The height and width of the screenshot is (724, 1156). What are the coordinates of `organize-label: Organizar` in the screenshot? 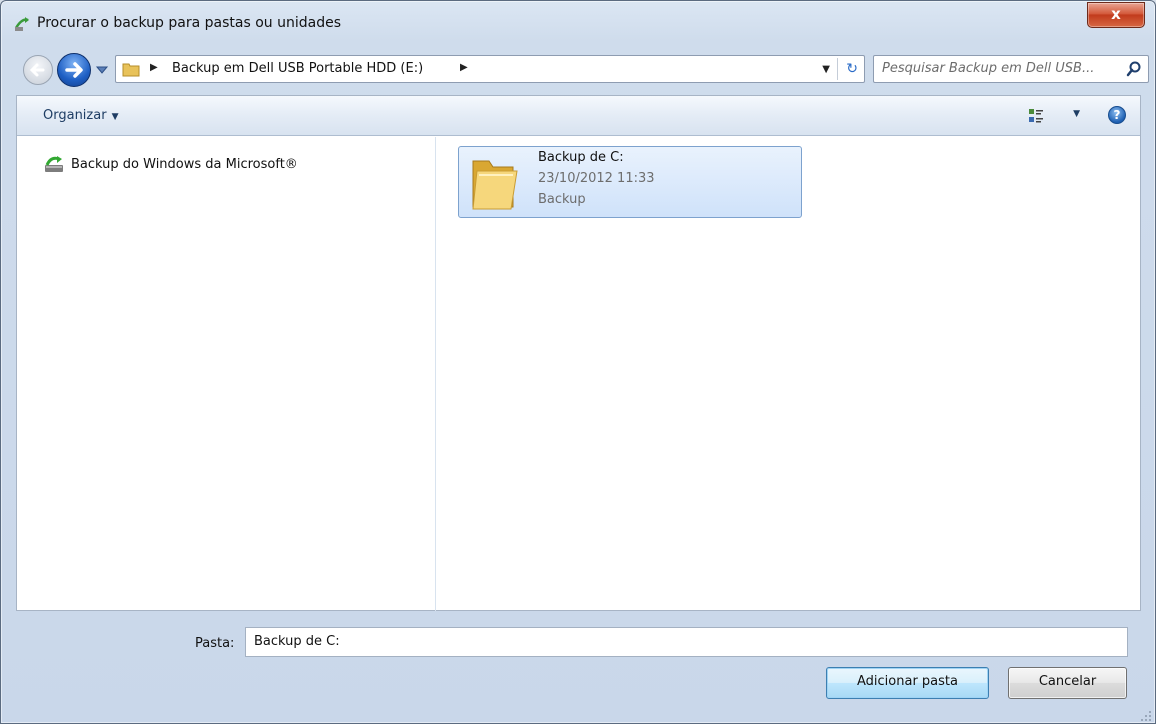 It's located at (75, 115).